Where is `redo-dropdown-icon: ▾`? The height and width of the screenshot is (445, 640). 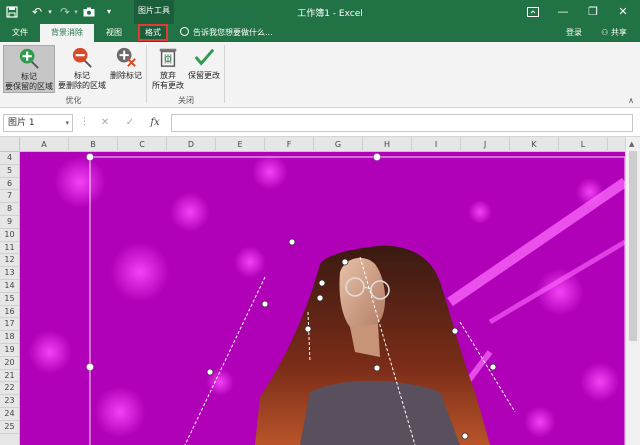
redo-dropdown-icon: ▾ is located at coordinates (76, 12).